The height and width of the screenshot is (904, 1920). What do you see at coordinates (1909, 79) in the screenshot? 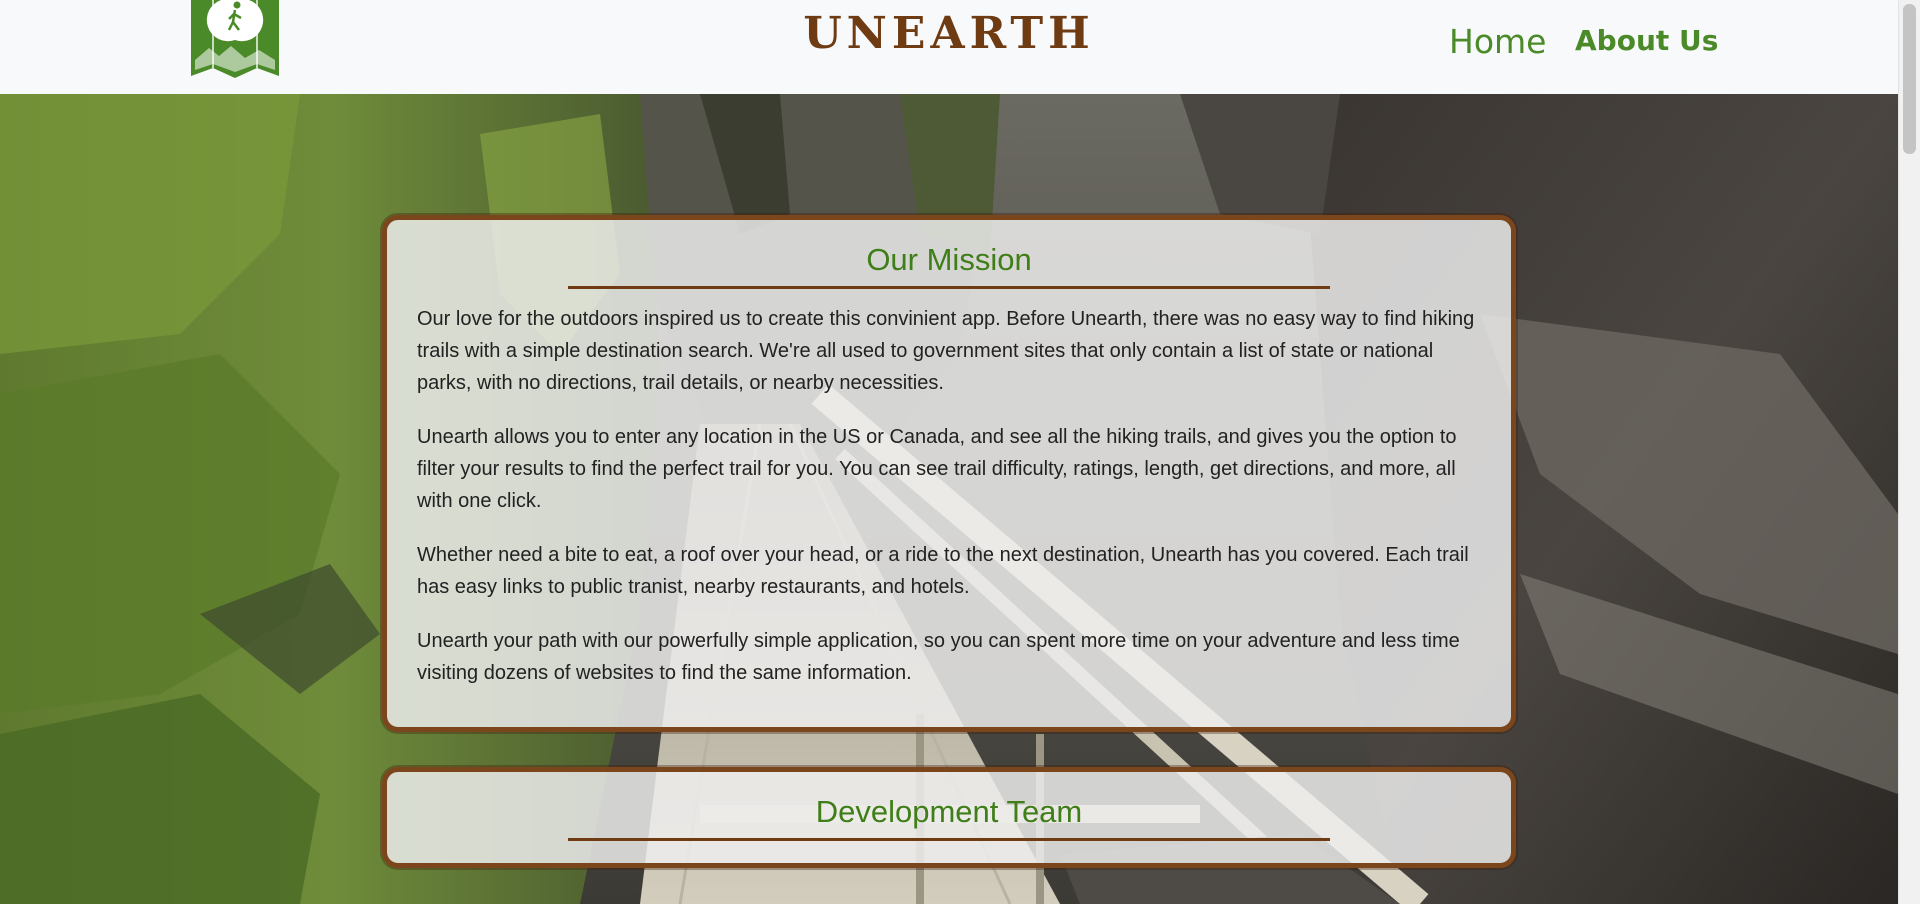
I see `scrollbar-thumb` at bounding box center [1909, 79].